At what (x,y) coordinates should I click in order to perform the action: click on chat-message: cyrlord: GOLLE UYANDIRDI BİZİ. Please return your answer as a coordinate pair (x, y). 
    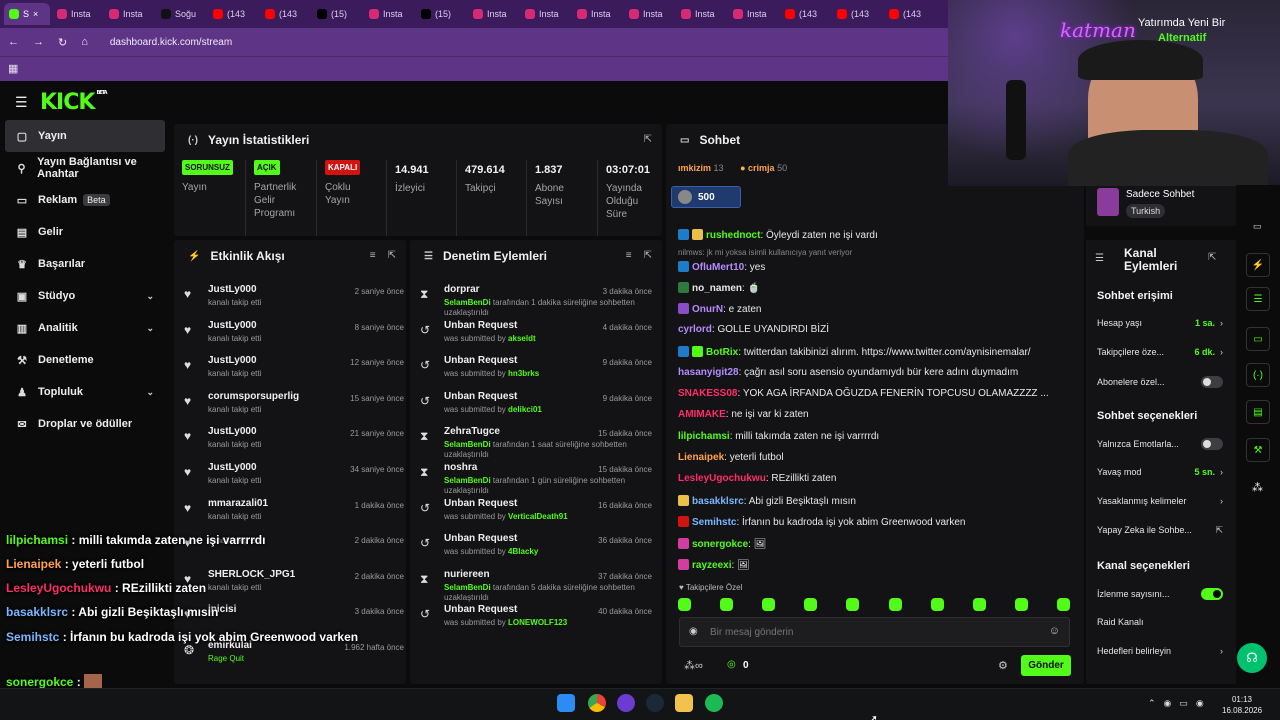
    Looking at the image, I should click on (753, 329).